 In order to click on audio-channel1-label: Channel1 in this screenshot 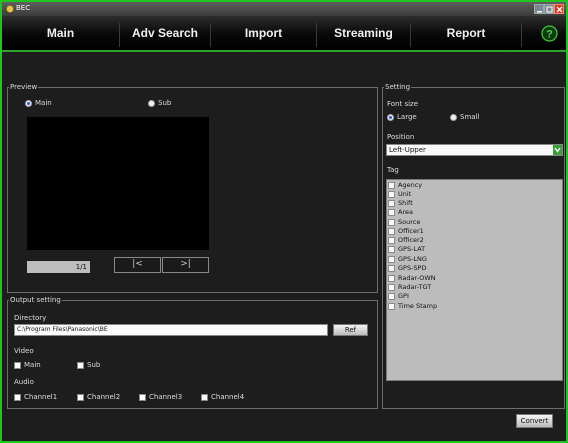, I will do `click(41, 397)`.